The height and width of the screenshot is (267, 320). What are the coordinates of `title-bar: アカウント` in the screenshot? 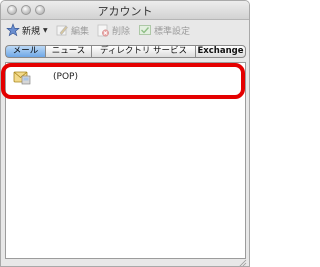 It's located at (125, 10).